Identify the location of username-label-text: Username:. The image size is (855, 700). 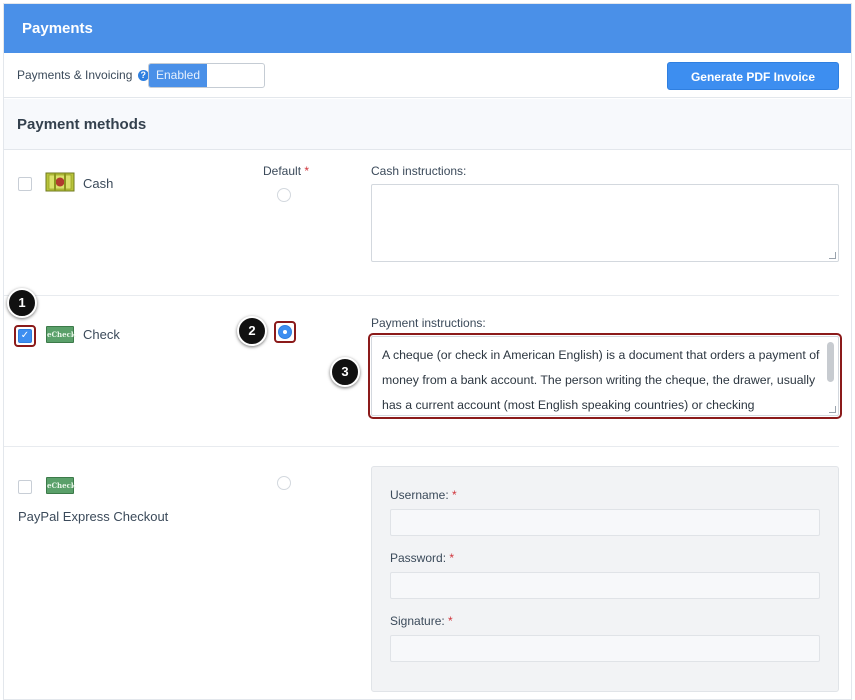
(419, 495).